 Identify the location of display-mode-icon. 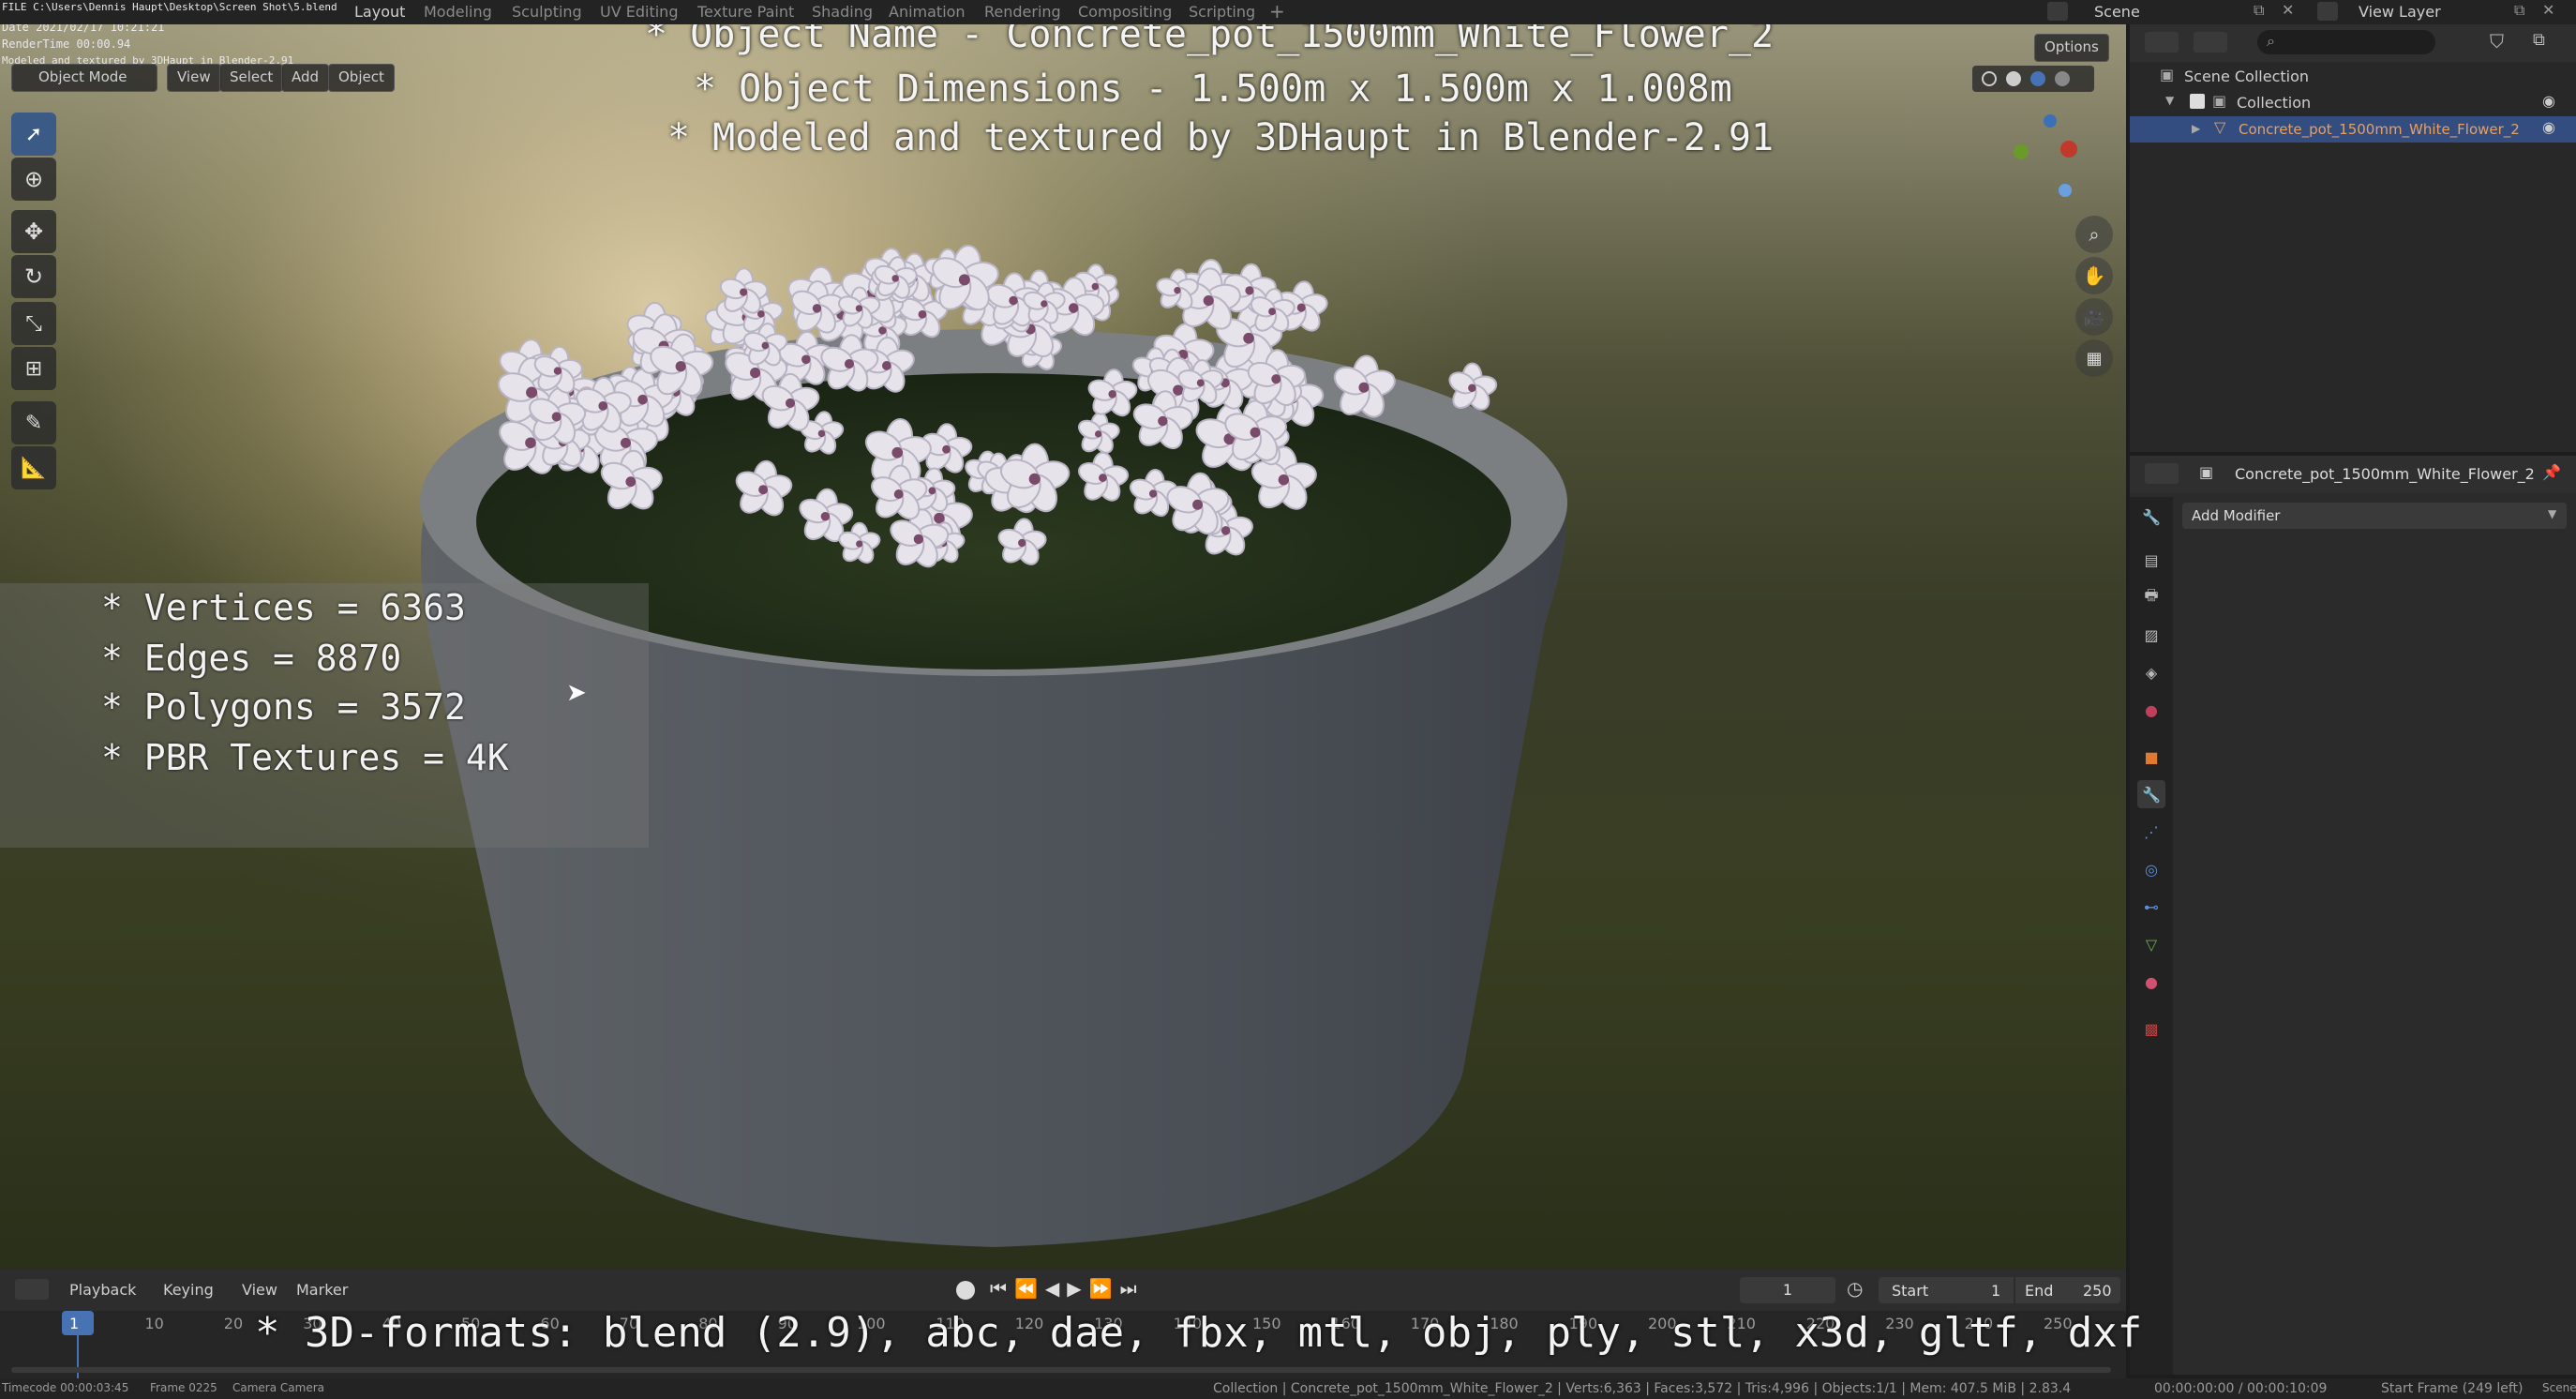
(2211, 42).